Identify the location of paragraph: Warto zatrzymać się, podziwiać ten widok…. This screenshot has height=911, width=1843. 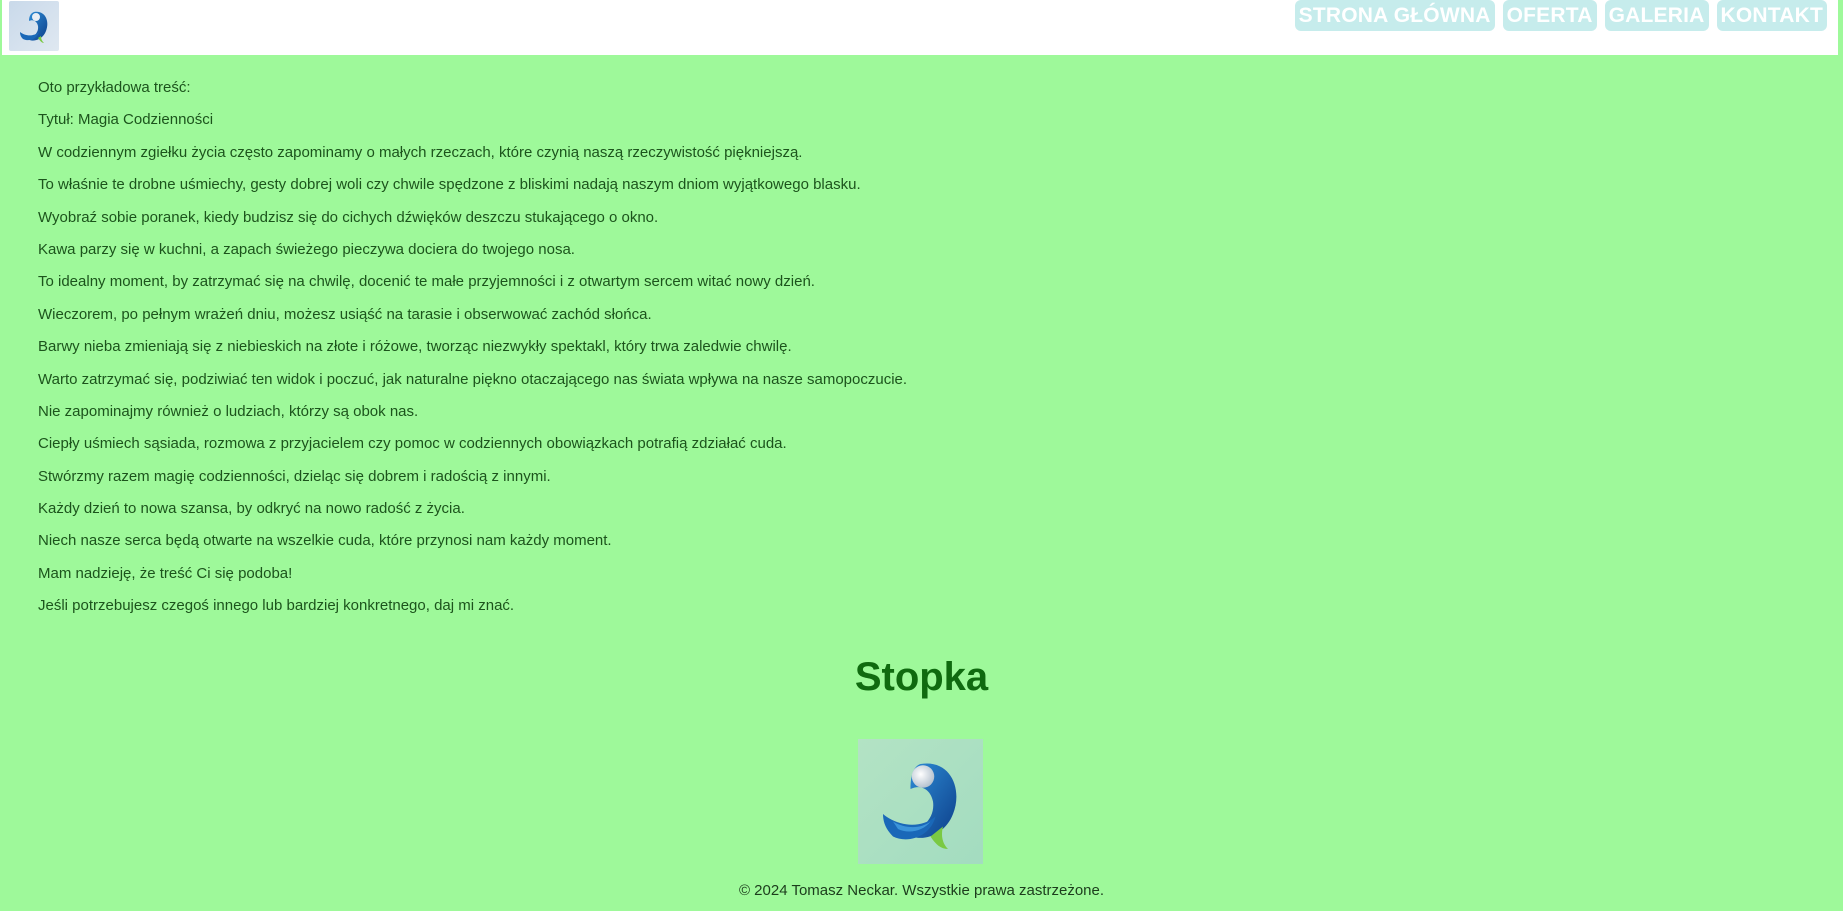
(473, 379).